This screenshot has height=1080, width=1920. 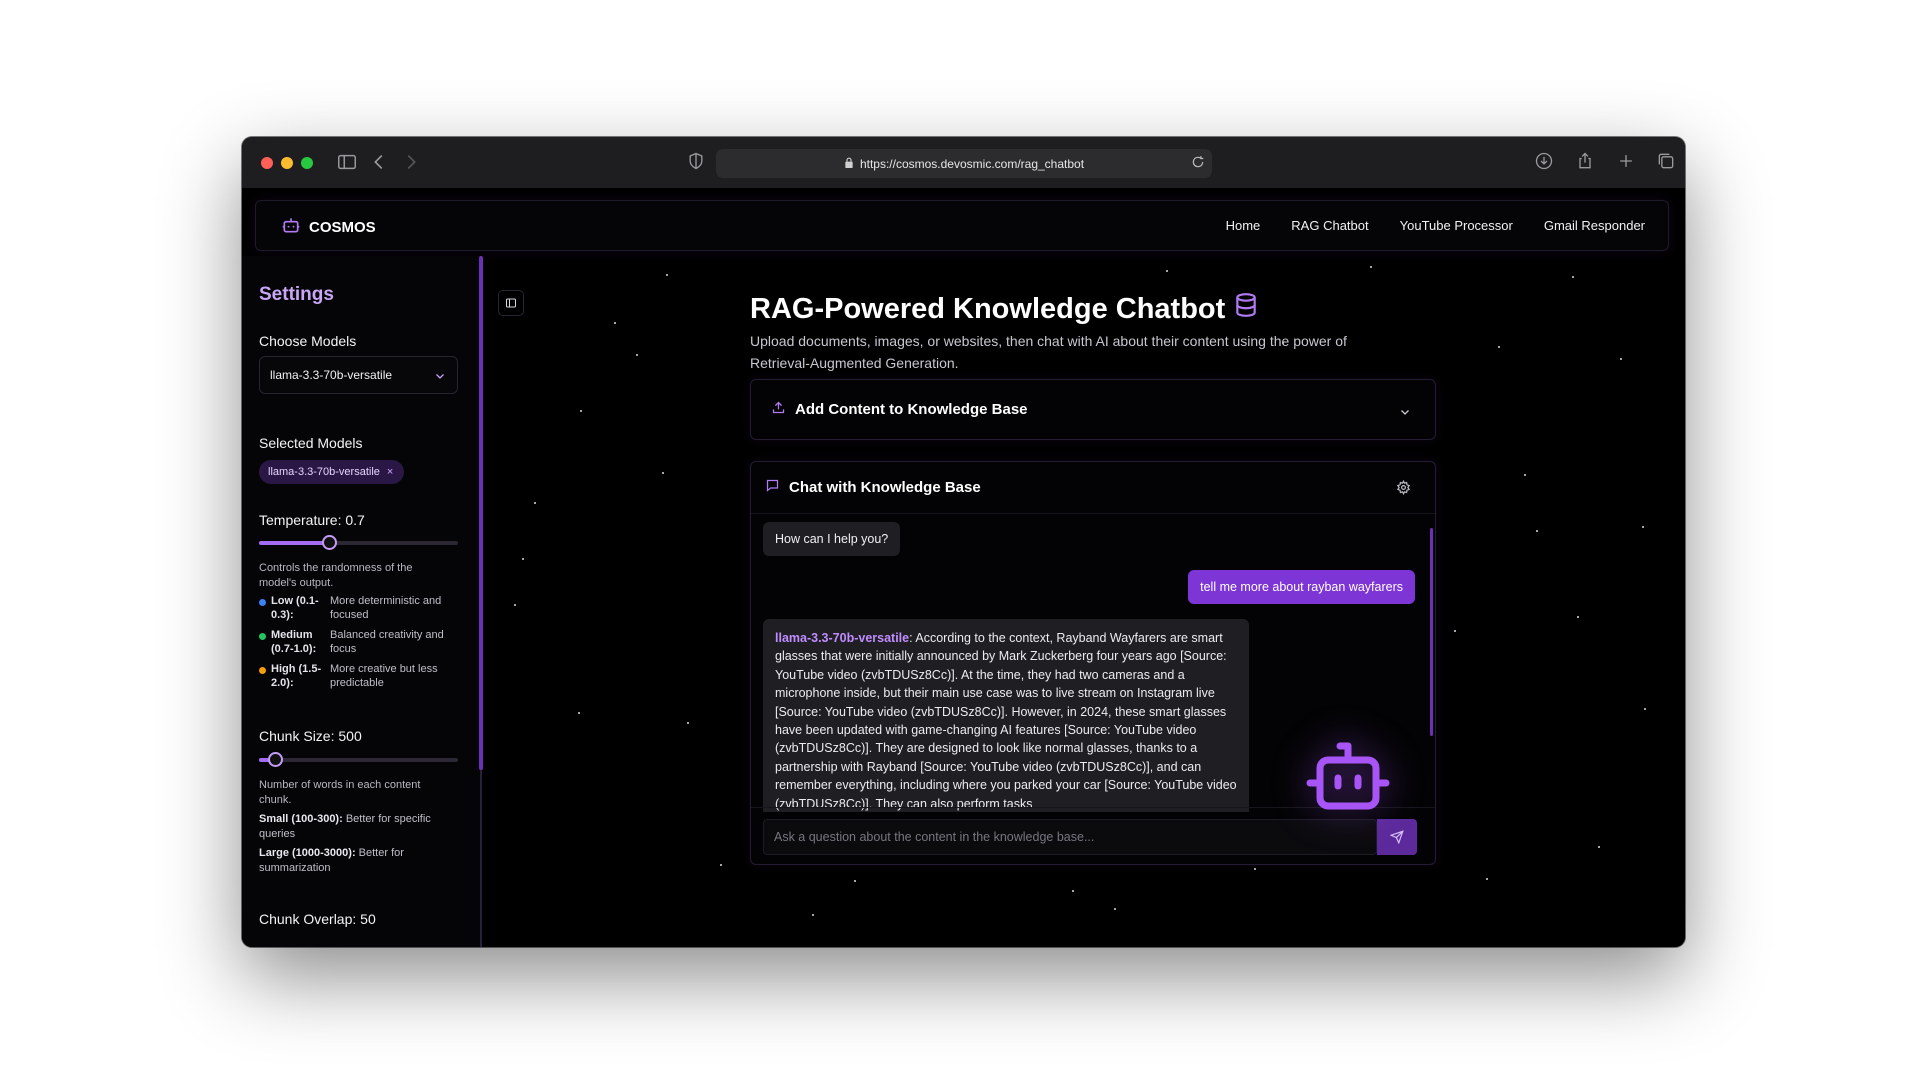 What do you see at coordinates (885, 487) in the screenshot?
I see `chat-title: Chat with Knowledge Base` at bounding box center [885, 487].